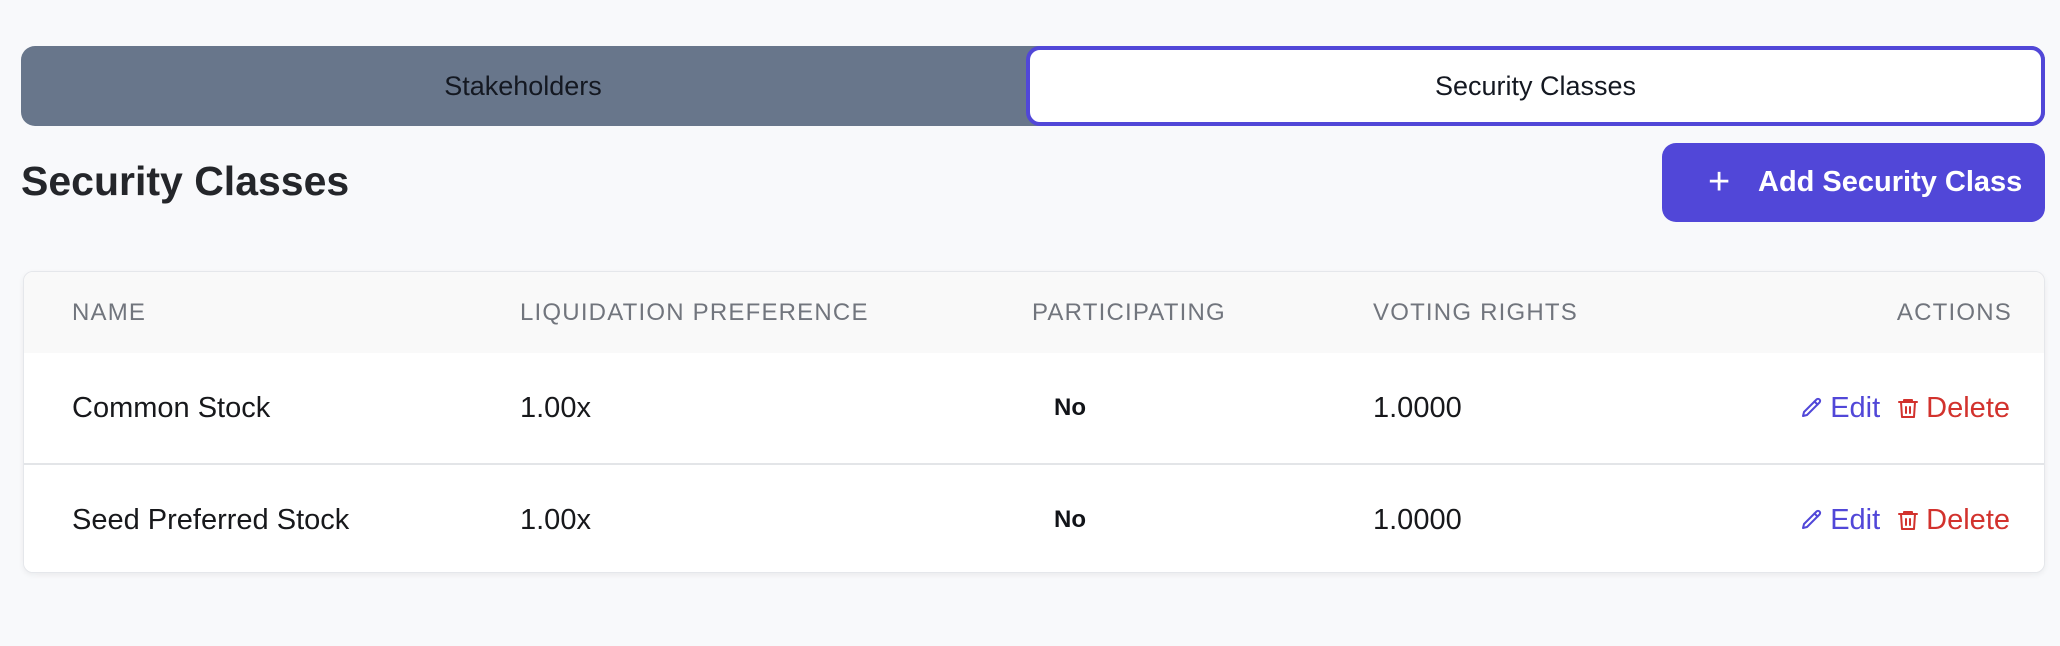  What do you see at coordinates (1890, 182) in the screenshot?
I see `add-security-class-label: Add Security Class` at bounding box center [1890, 182].